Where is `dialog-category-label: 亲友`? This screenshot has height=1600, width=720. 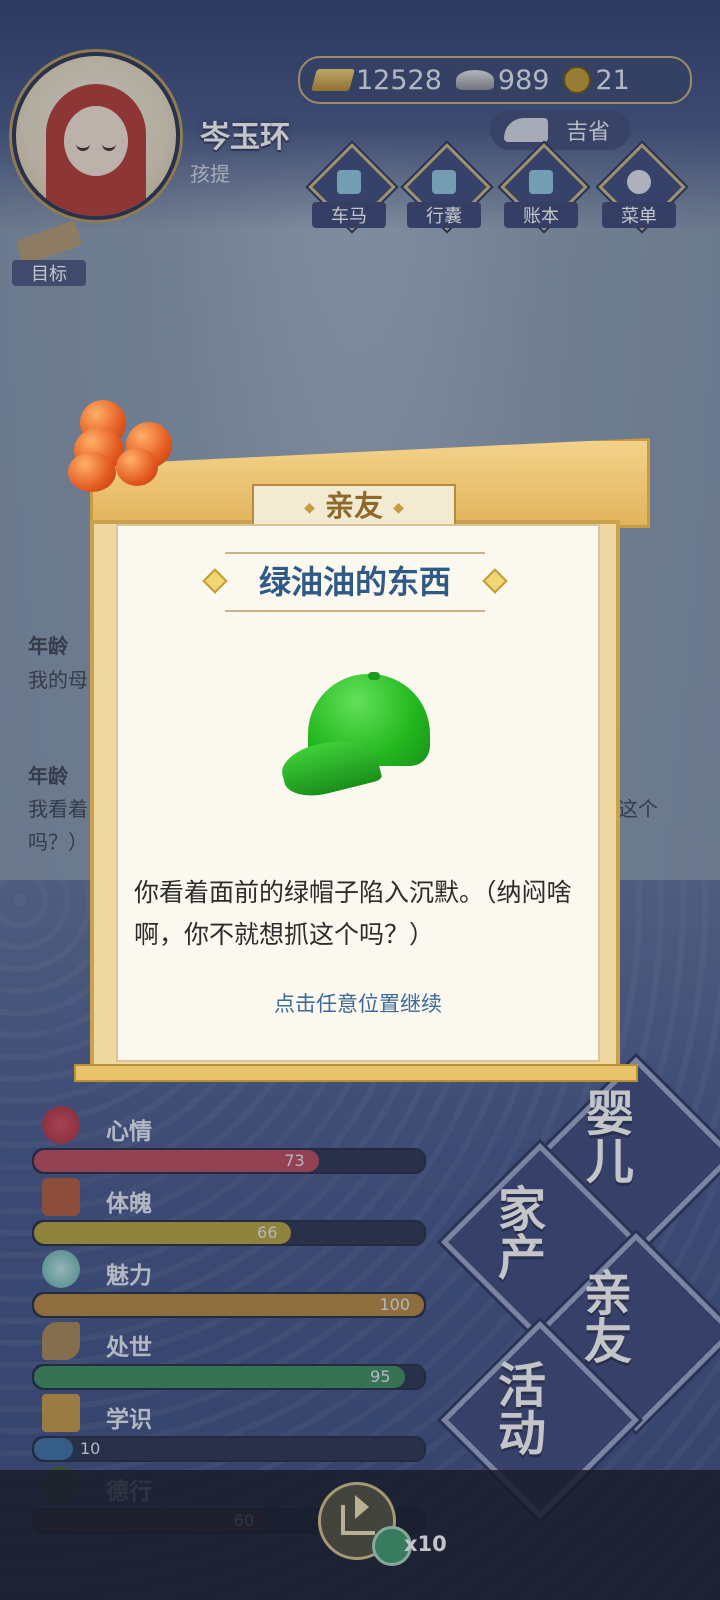 dialog-category-label: 亲友 is located at coordinates (353, 506).